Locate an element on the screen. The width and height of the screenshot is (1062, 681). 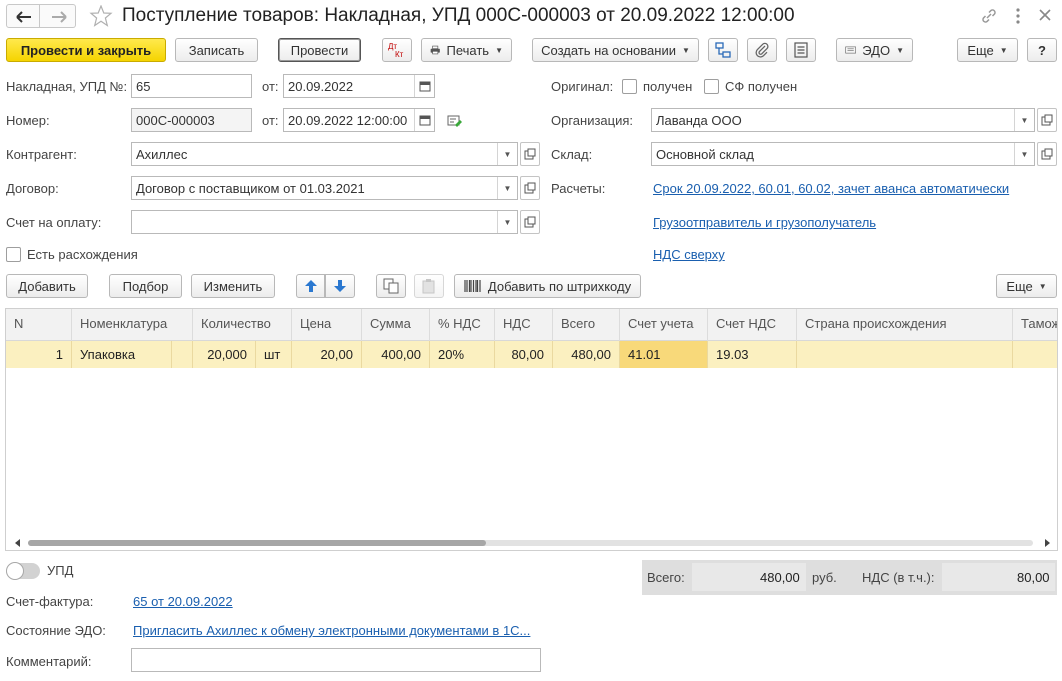
payment-invoice-dropdown: ▼ is located at coordinates (507, 222).